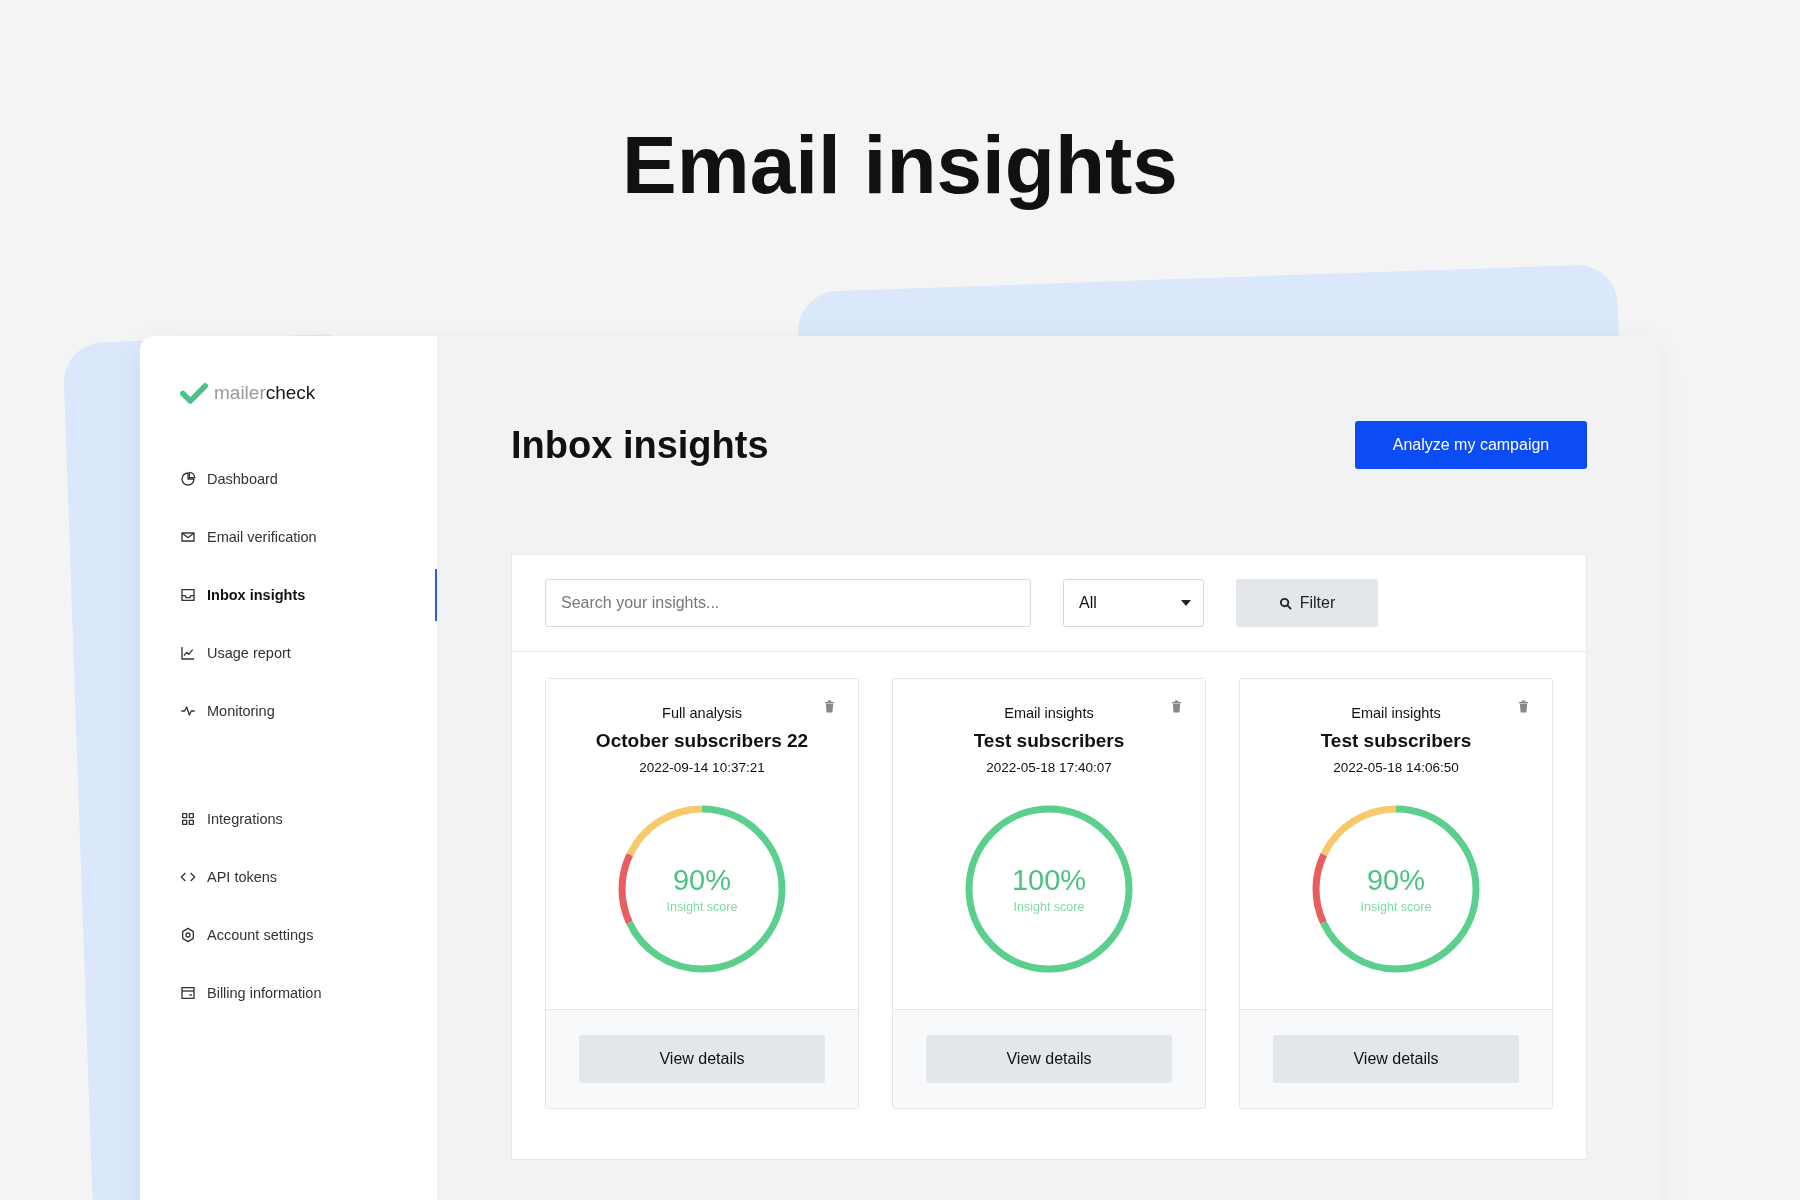  What do you see at coordinates (1049, 767) in the screenshot?
I see `campaign-date: 2022-05-18 17:40:07` at bounding box center [1049, 767].